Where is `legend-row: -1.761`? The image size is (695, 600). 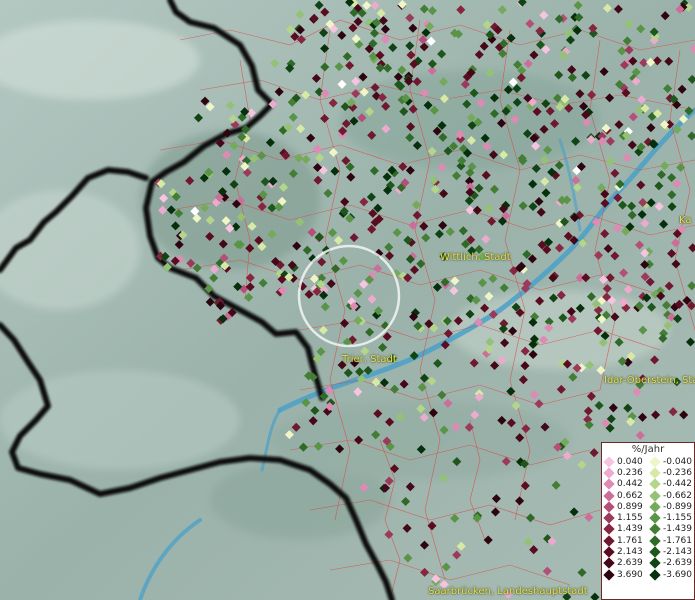
legend-row: -1.761 is located at coordinates (671, 541).